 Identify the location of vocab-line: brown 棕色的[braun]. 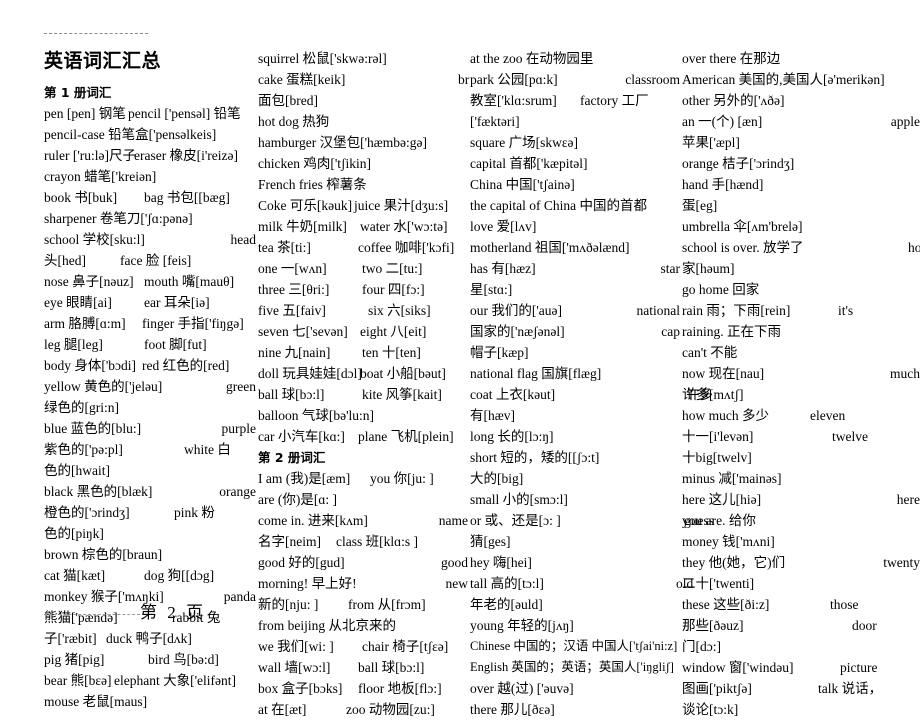
(150, 554).